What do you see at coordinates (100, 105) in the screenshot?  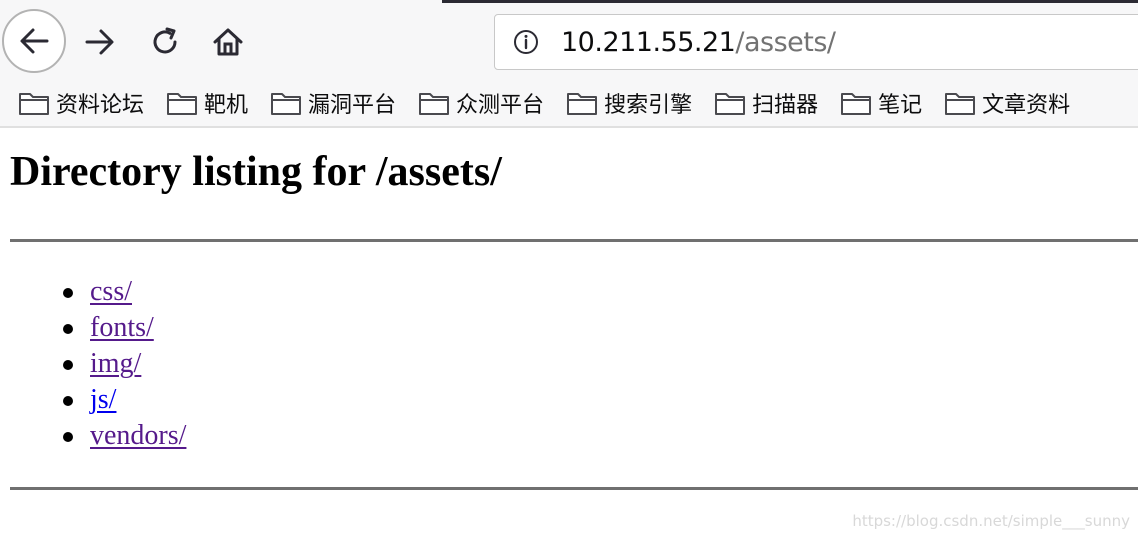 I see `bookmark-label: 资料论坛` at bounding box center [100, 105].